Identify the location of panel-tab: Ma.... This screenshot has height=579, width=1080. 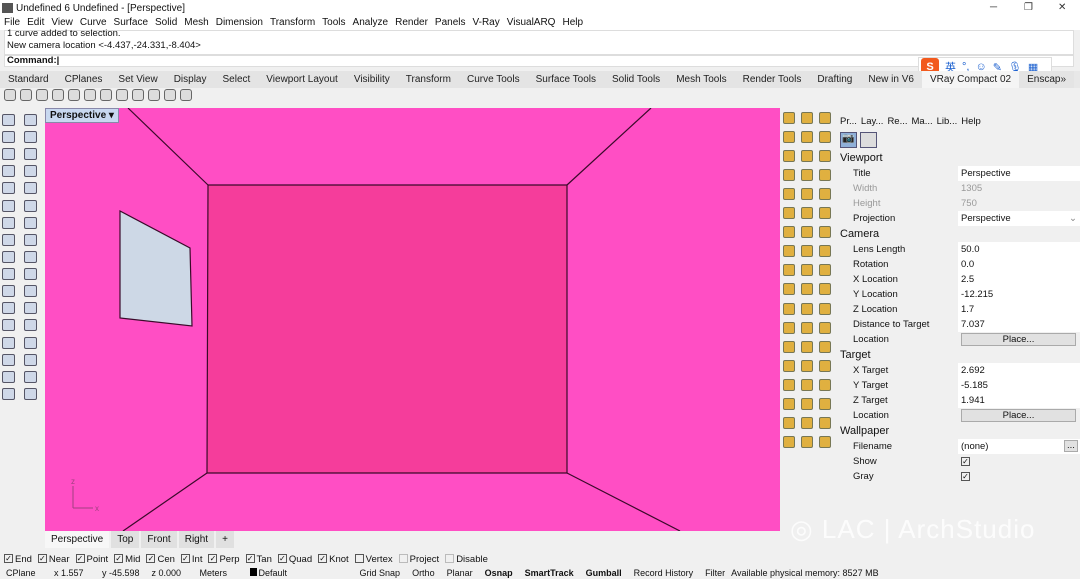
(922, 121).